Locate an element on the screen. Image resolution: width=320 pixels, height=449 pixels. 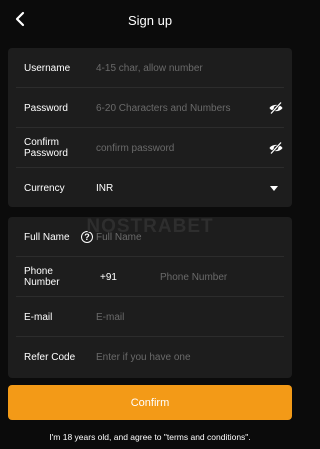
confirm-password-label: Confirm Password is located at coordinates (46, 148).